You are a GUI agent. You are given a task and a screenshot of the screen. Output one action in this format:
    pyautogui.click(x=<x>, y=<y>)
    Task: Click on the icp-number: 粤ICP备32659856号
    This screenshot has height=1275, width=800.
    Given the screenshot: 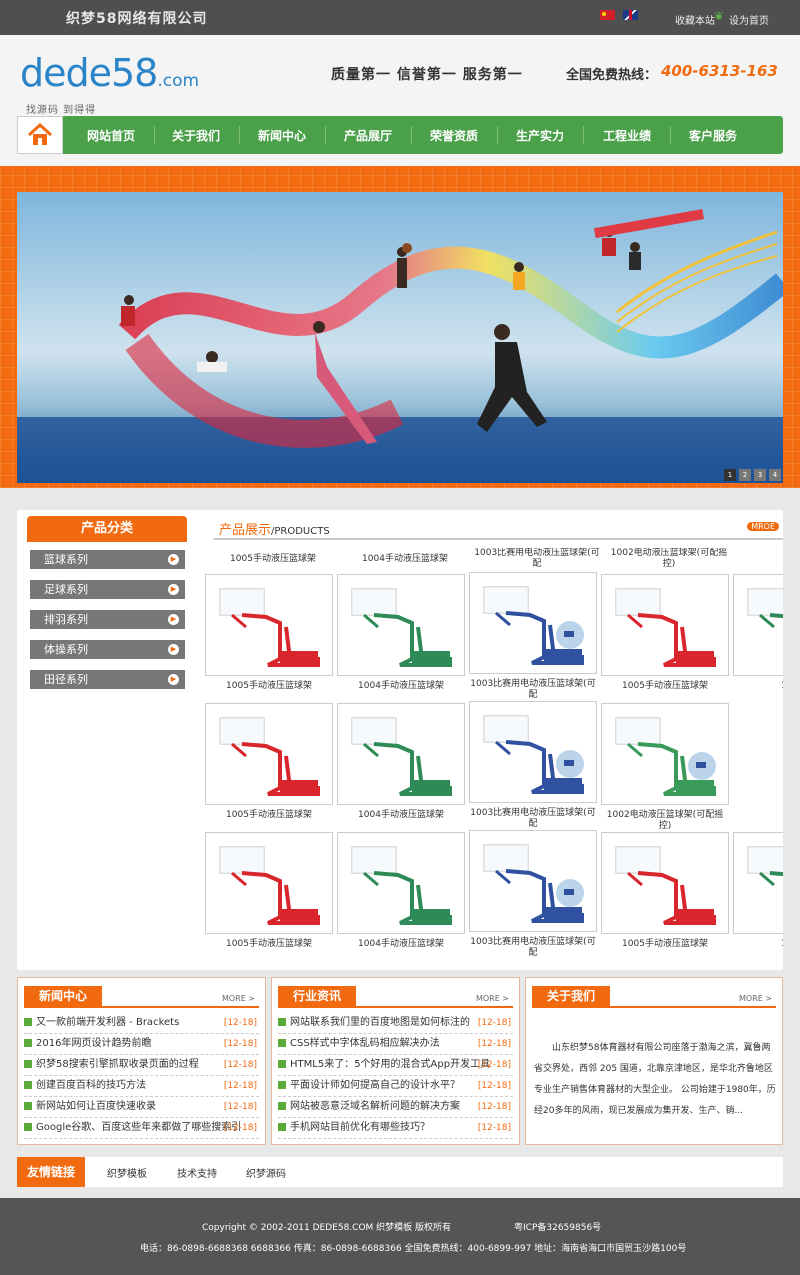 What is the action you would take?
    pyautogui.click(x=557, y=1226)
    